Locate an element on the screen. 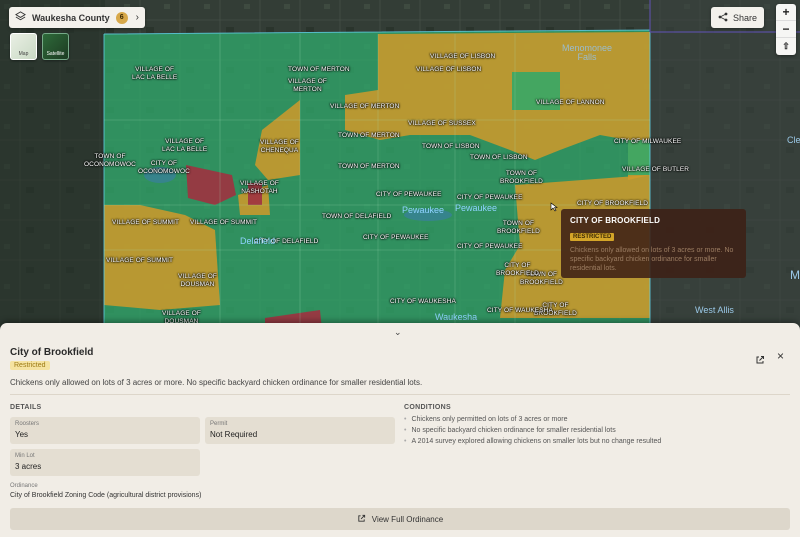 This screenshot has height=537, width=800. map-label: VILLAGE OF SUSSEX is located at coordinates (442, 124).